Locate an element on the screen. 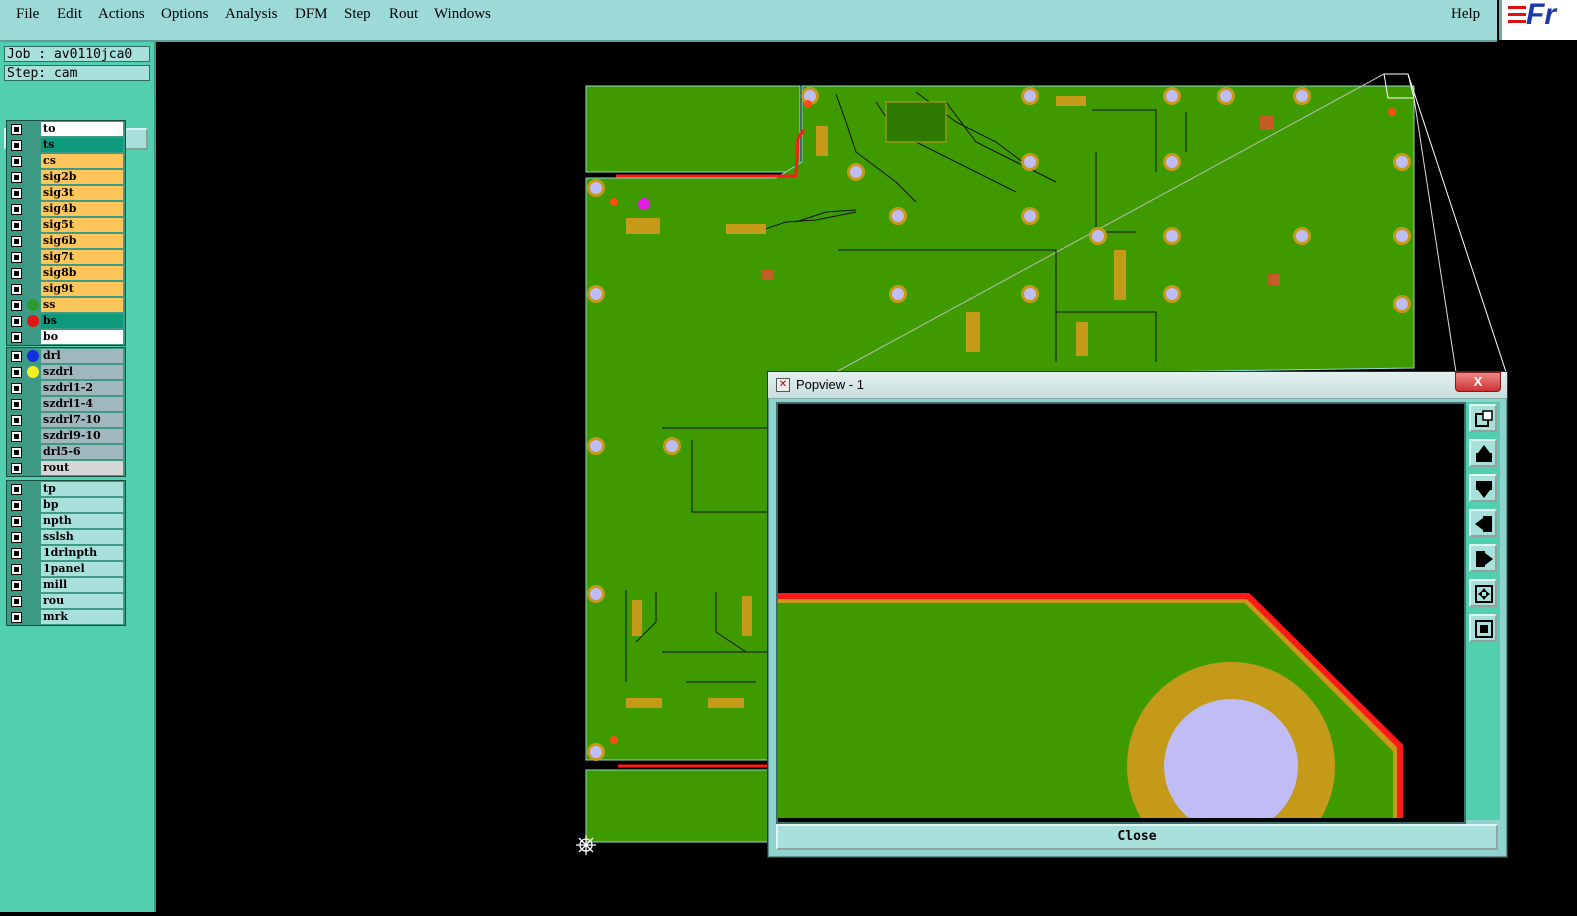 Image resolution: width=1577 pixels, height=916 pixels. pan-left-button is located at coordinates (1483, 523).